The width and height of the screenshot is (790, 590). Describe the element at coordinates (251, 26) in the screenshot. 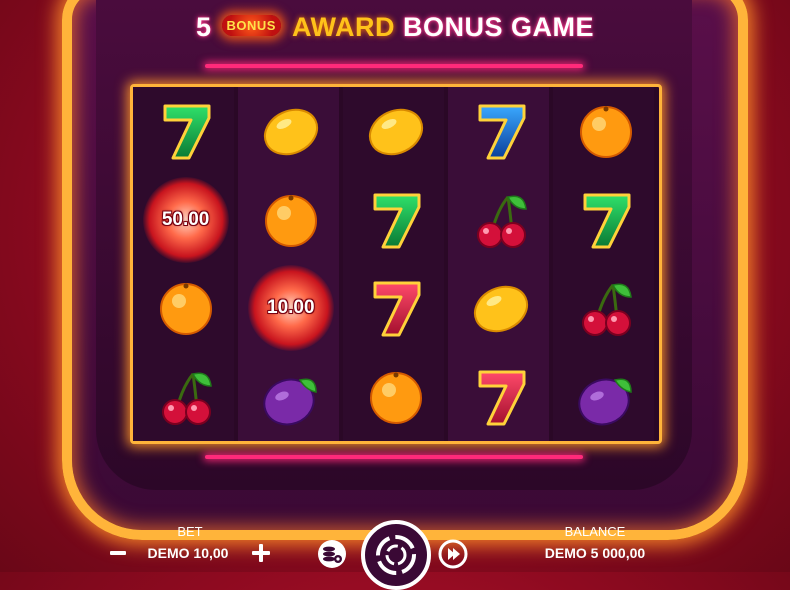

I see `bonus-badge: BONUS` at that location.